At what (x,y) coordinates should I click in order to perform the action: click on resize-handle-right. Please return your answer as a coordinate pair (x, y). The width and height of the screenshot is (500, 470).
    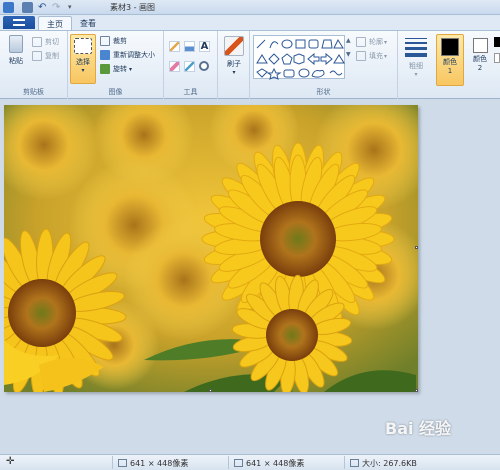
    Looking at the image, I should click on (416, 247).